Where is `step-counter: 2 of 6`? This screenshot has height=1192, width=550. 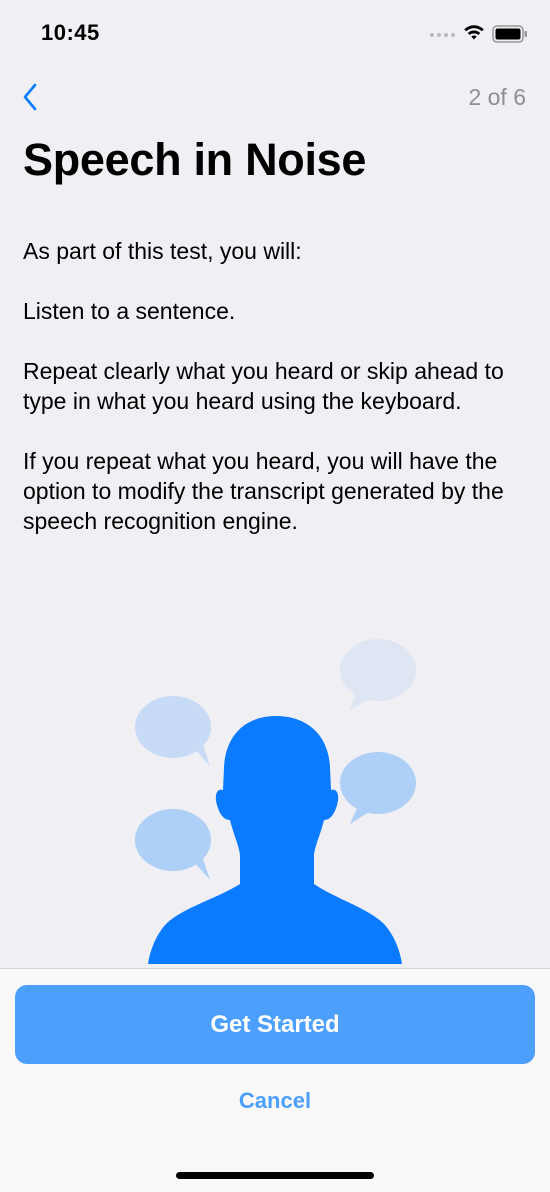 step-counter: 2 of 6 is located at coordinates (497, 97).